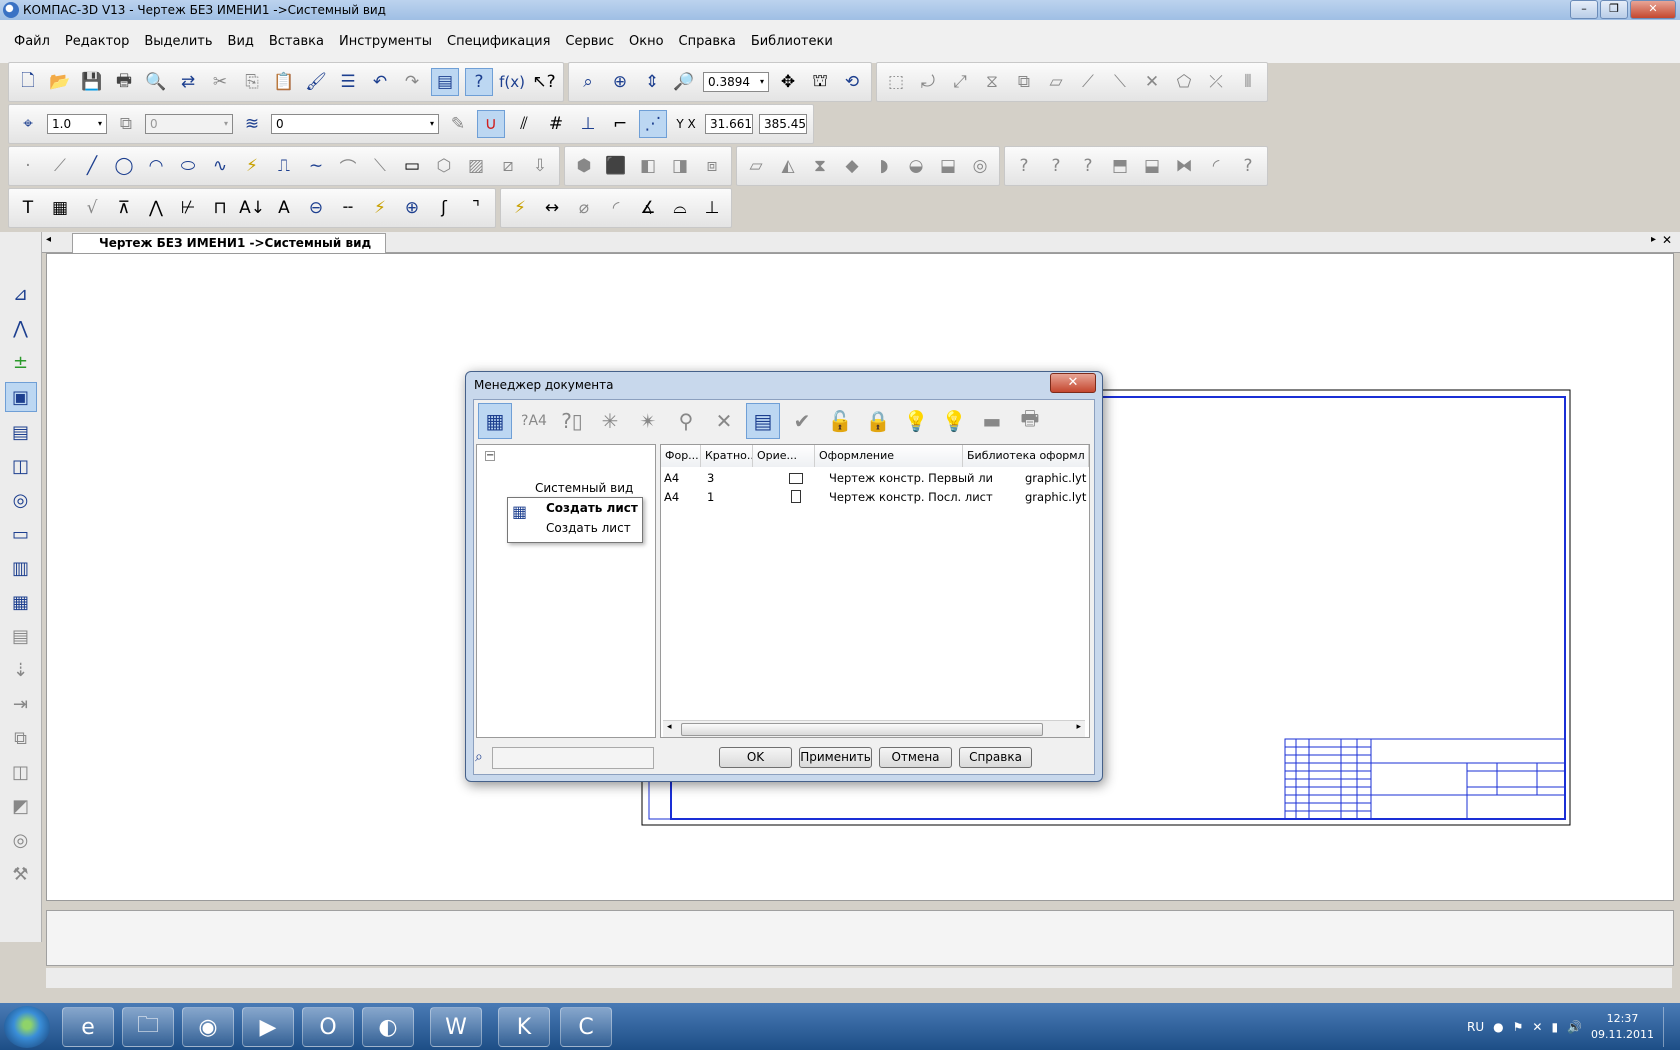 Image resolution: width=1680 pixels, height=1050 pixels. What do you see at coordinates (680, 166) in the screenshot?
I see `solid-4-icon: ◨` at bounding box center [680, 166].